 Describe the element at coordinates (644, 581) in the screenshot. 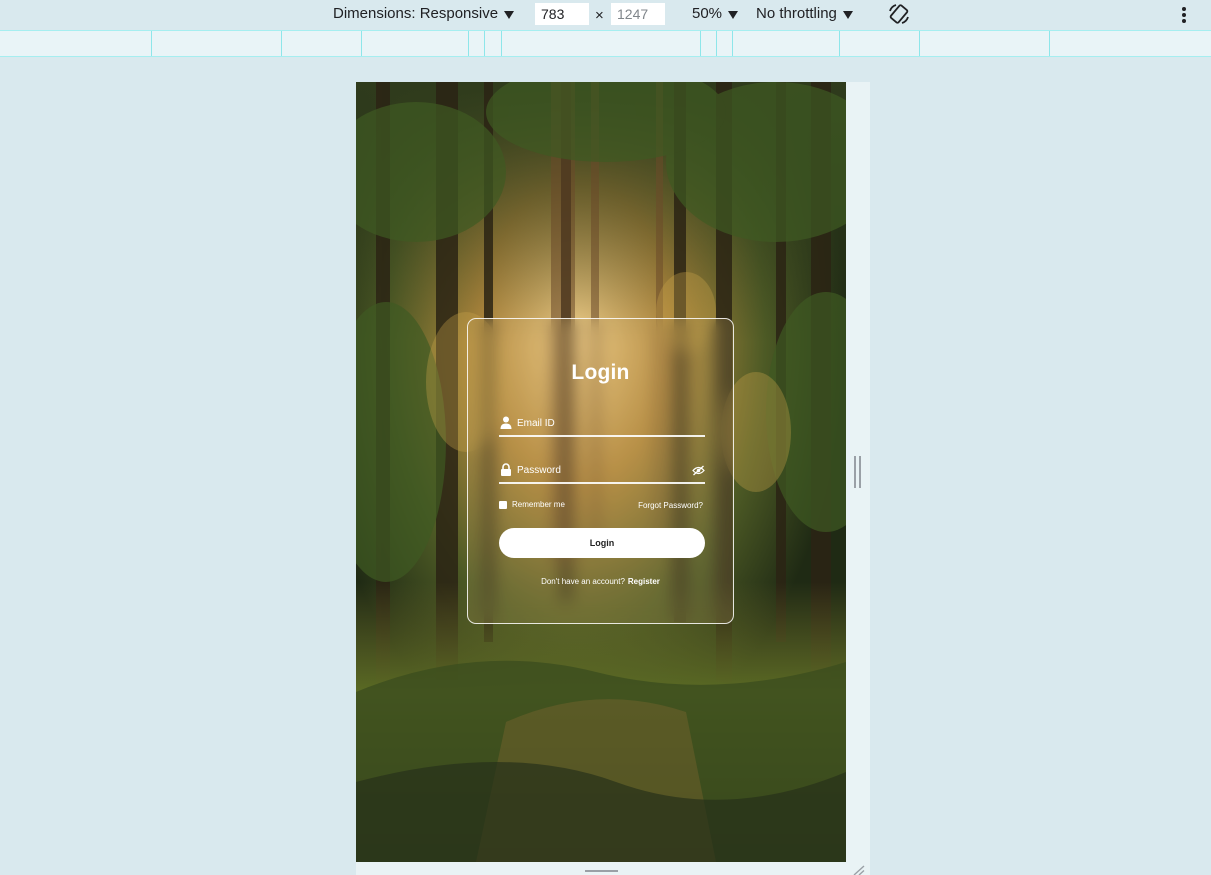

I see `register-link: Register` at that location.